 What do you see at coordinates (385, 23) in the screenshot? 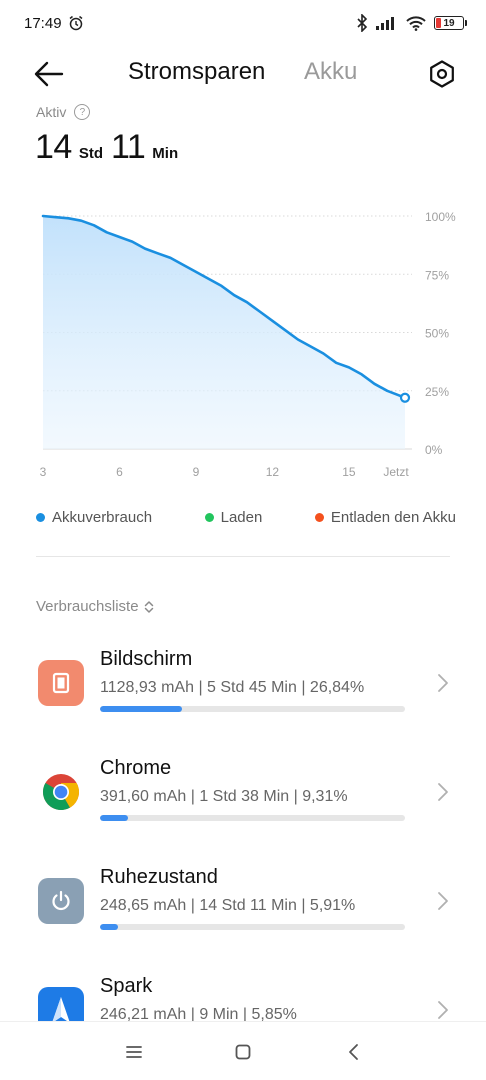
I see `signal-icon` at bounding box center [385, 23].